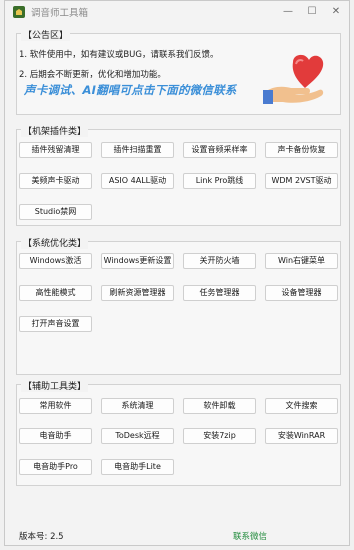 This screenshot has width=354, height=550. I want to click on asio4all-driver-button: ASIO 4ALL驱动, so click(137, 181).